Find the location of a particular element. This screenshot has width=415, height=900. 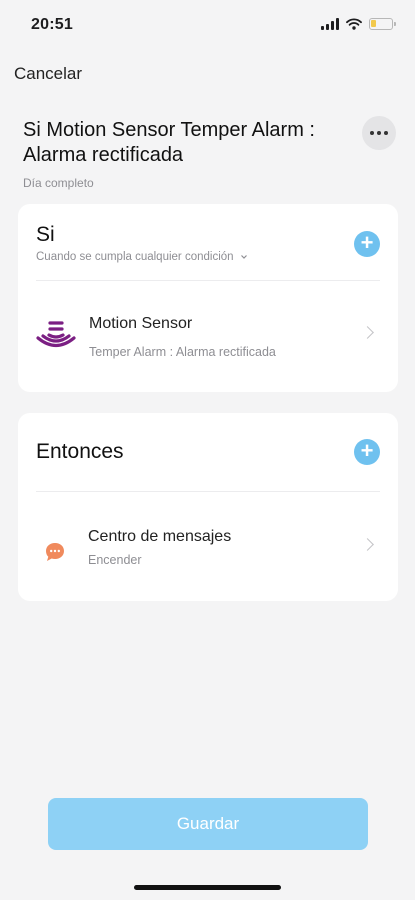

chevron-down-icon is located at coordinates (243, 257).